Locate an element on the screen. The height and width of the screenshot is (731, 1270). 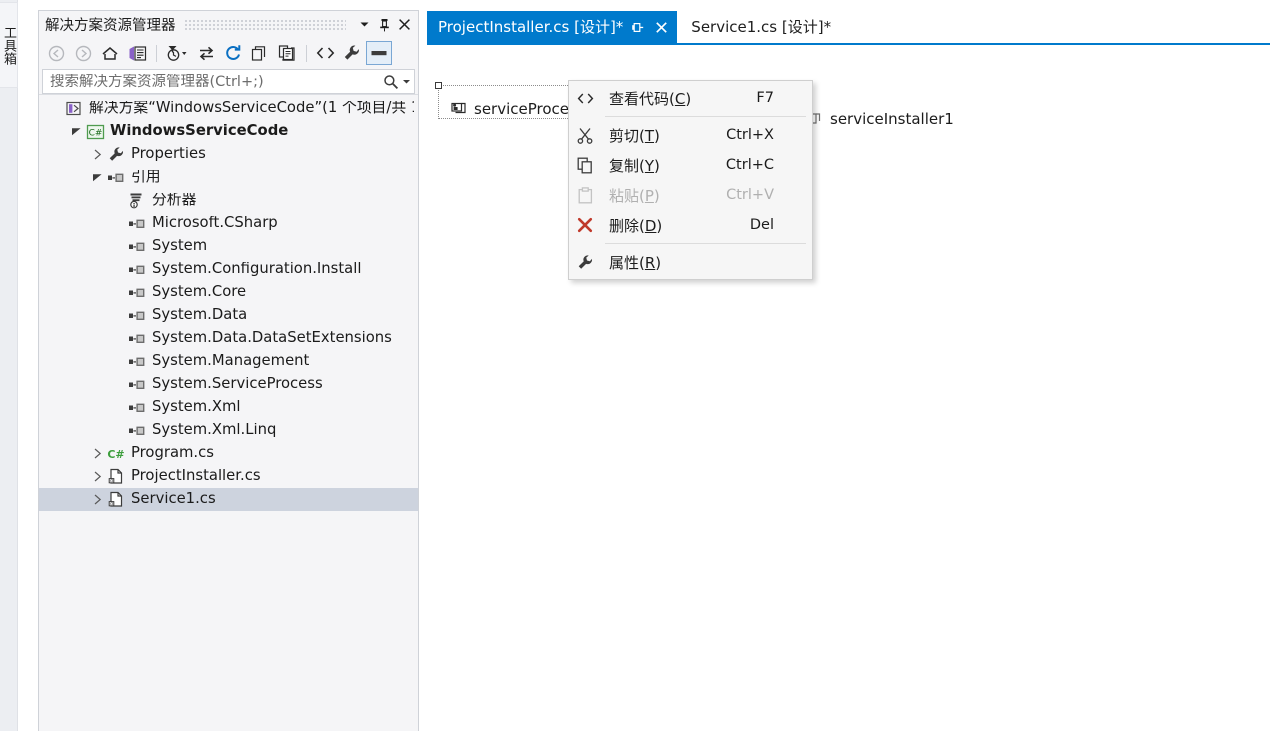
tab-service1-designer: Service1.cs [设计]* is located at coordinates (761, 27).